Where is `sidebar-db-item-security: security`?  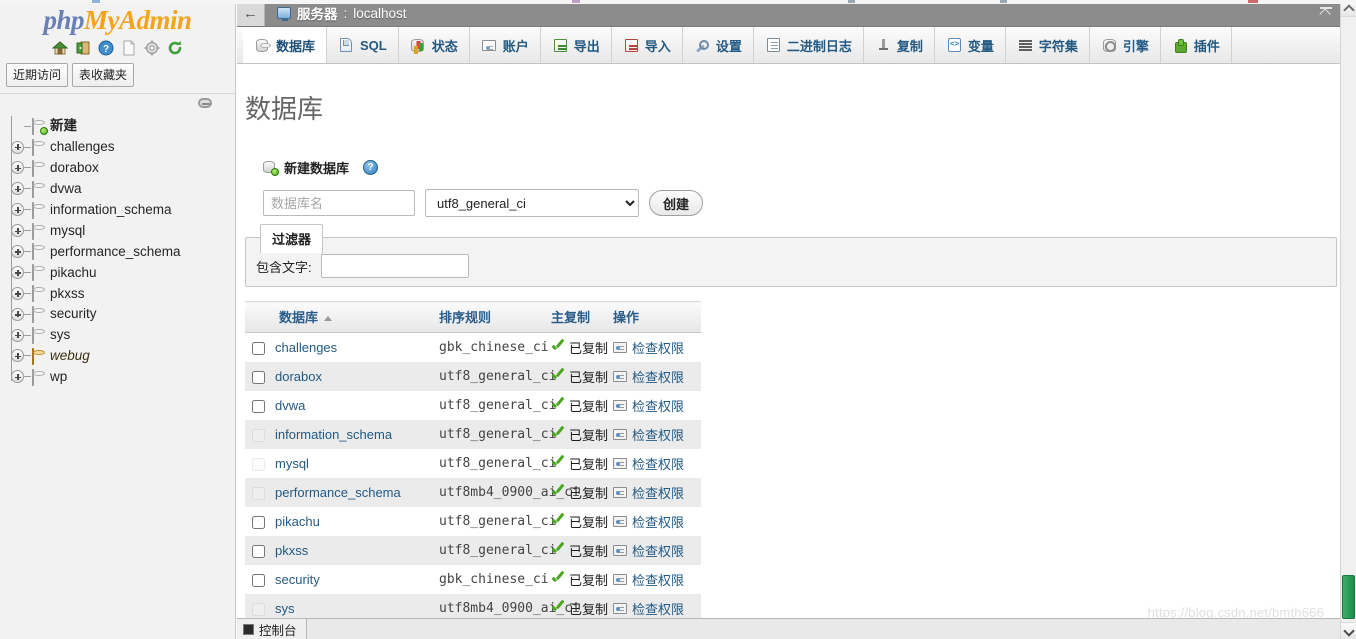 sidebar-db-item-security: security is located at coordinates (120, 314).